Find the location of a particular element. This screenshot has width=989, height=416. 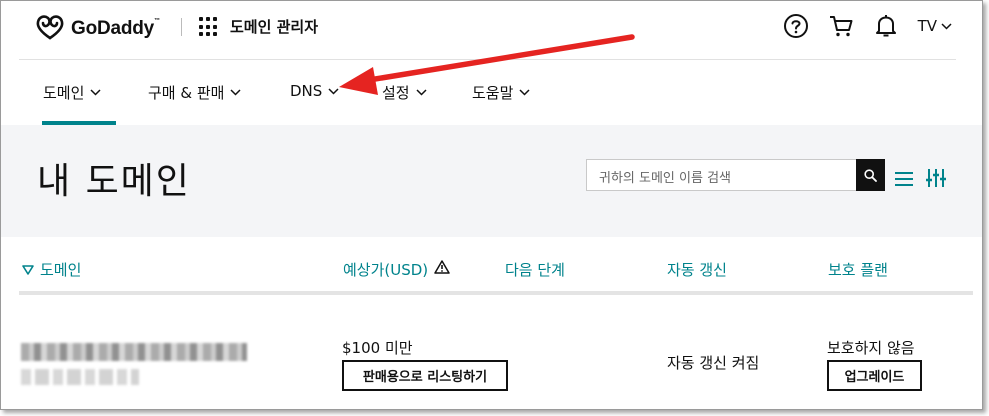

auto-renew-status: 자동 갱신 켜짐 is located at coordinates (713, 362).